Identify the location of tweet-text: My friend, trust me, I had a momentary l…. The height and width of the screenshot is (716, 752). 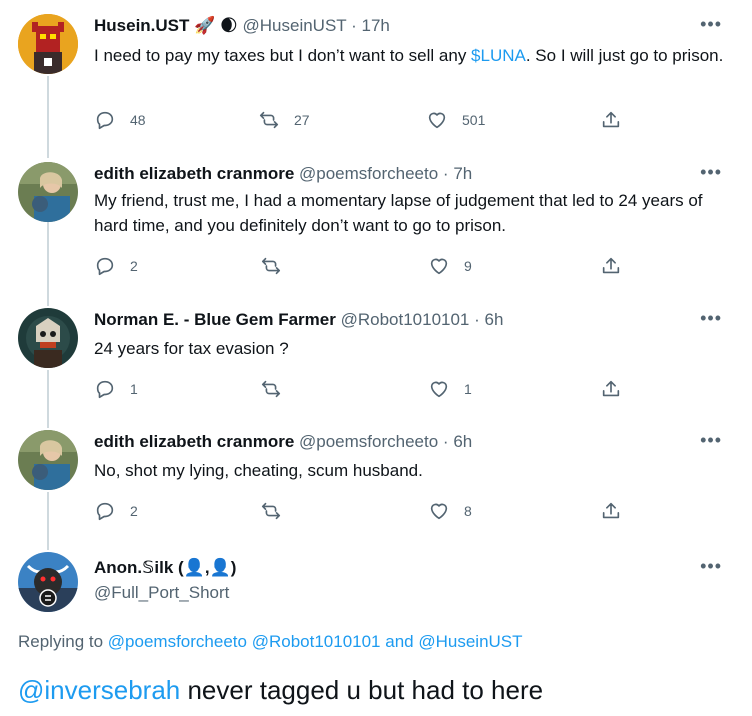
(398, 213).